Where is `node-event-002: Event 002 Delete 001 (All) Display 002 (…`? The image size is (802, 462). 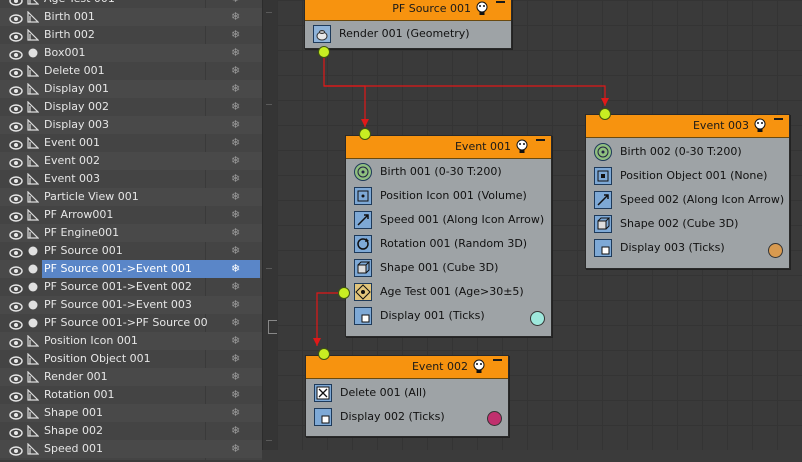 node-event-002: Event 002 Delete 001 (All) Display 002 (… is located at coordinates (407, 396).